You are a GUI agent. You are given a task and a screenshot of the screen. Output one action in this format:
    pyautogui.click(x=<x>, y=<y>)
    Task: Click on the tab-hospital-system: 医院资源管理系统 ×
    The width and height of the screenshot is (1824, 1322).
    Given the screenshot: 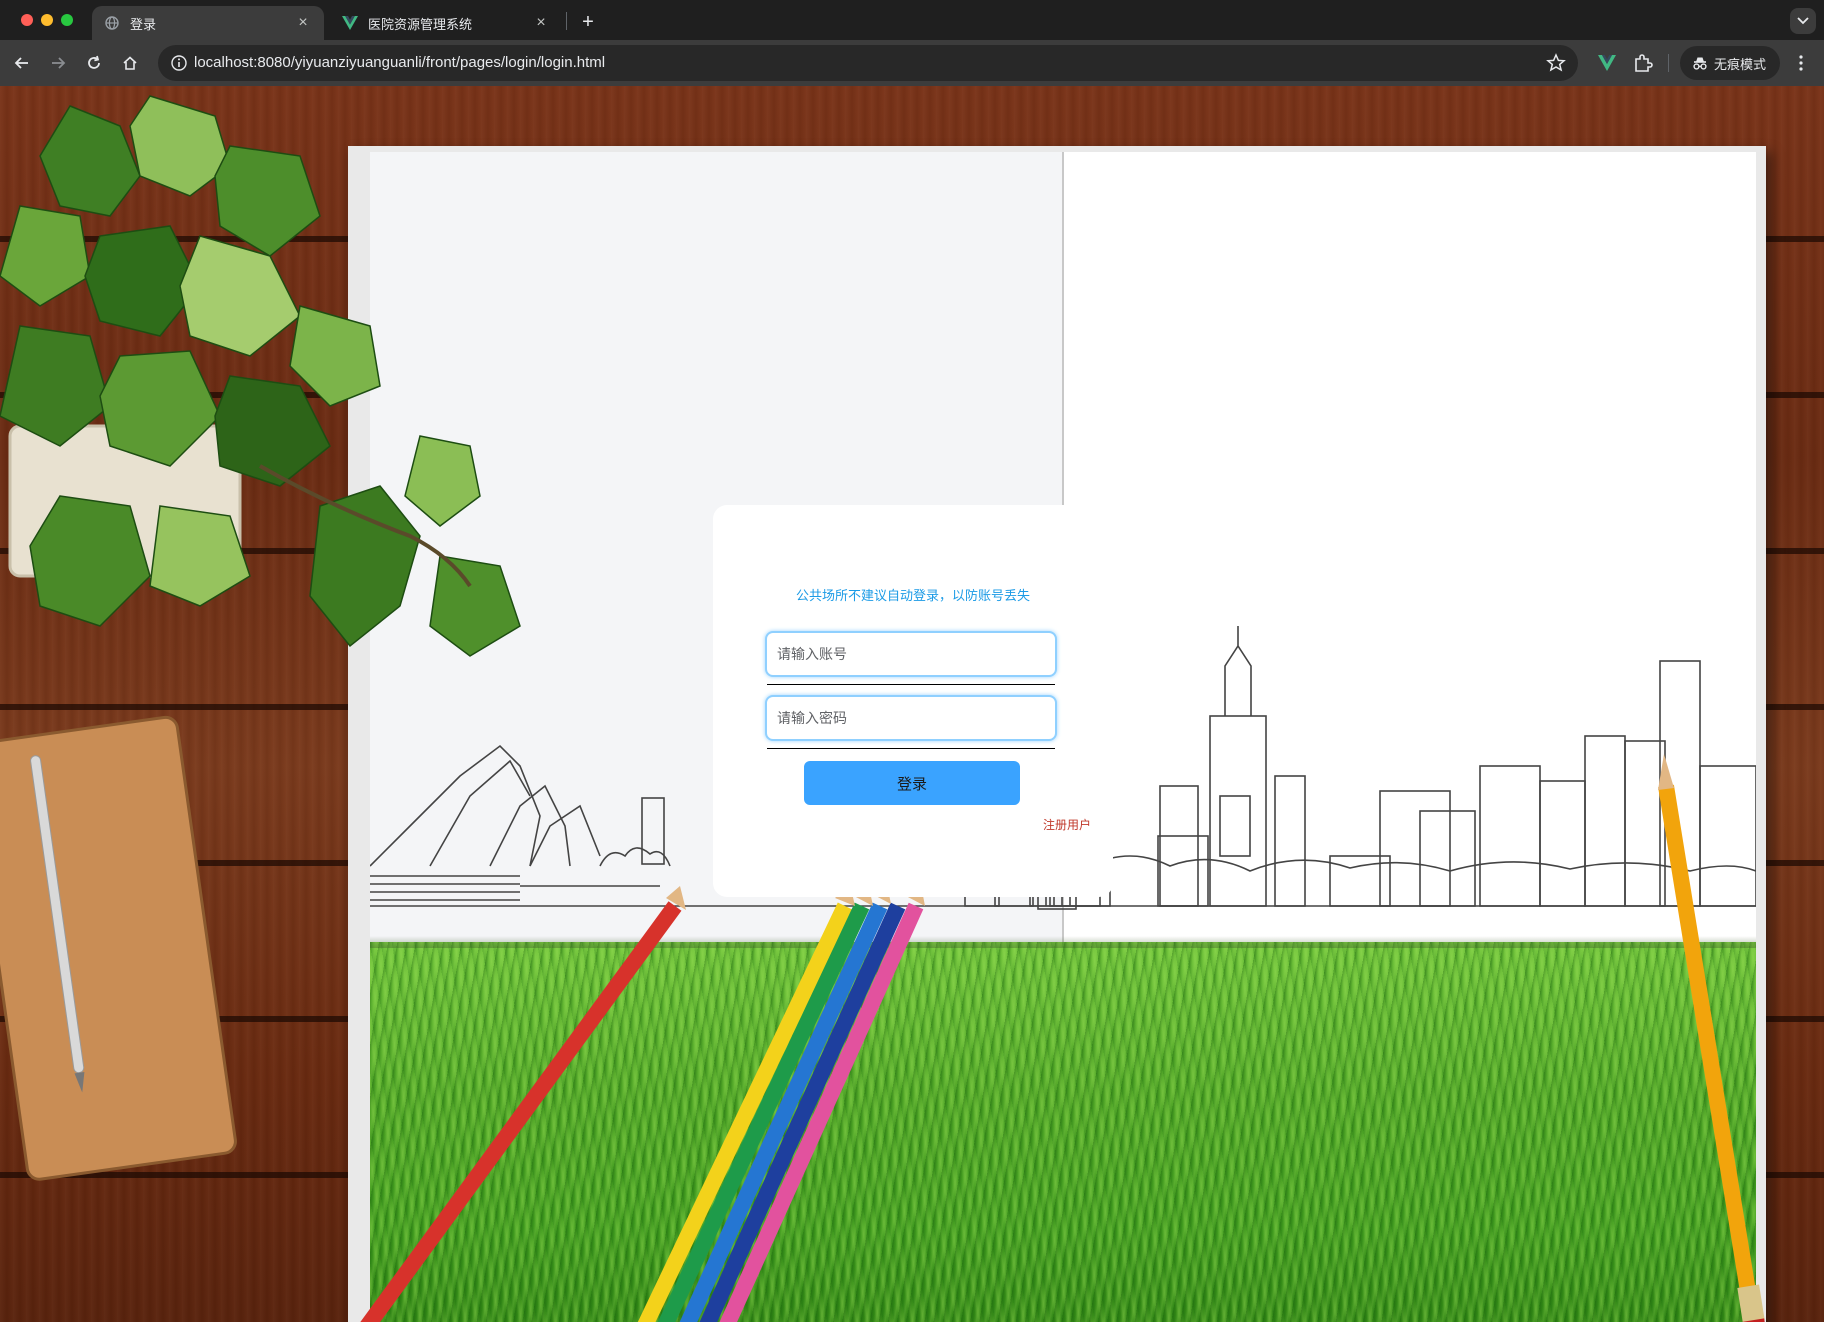 What is the action you would take?
    pyautogui.click(x=446, y=23)
    